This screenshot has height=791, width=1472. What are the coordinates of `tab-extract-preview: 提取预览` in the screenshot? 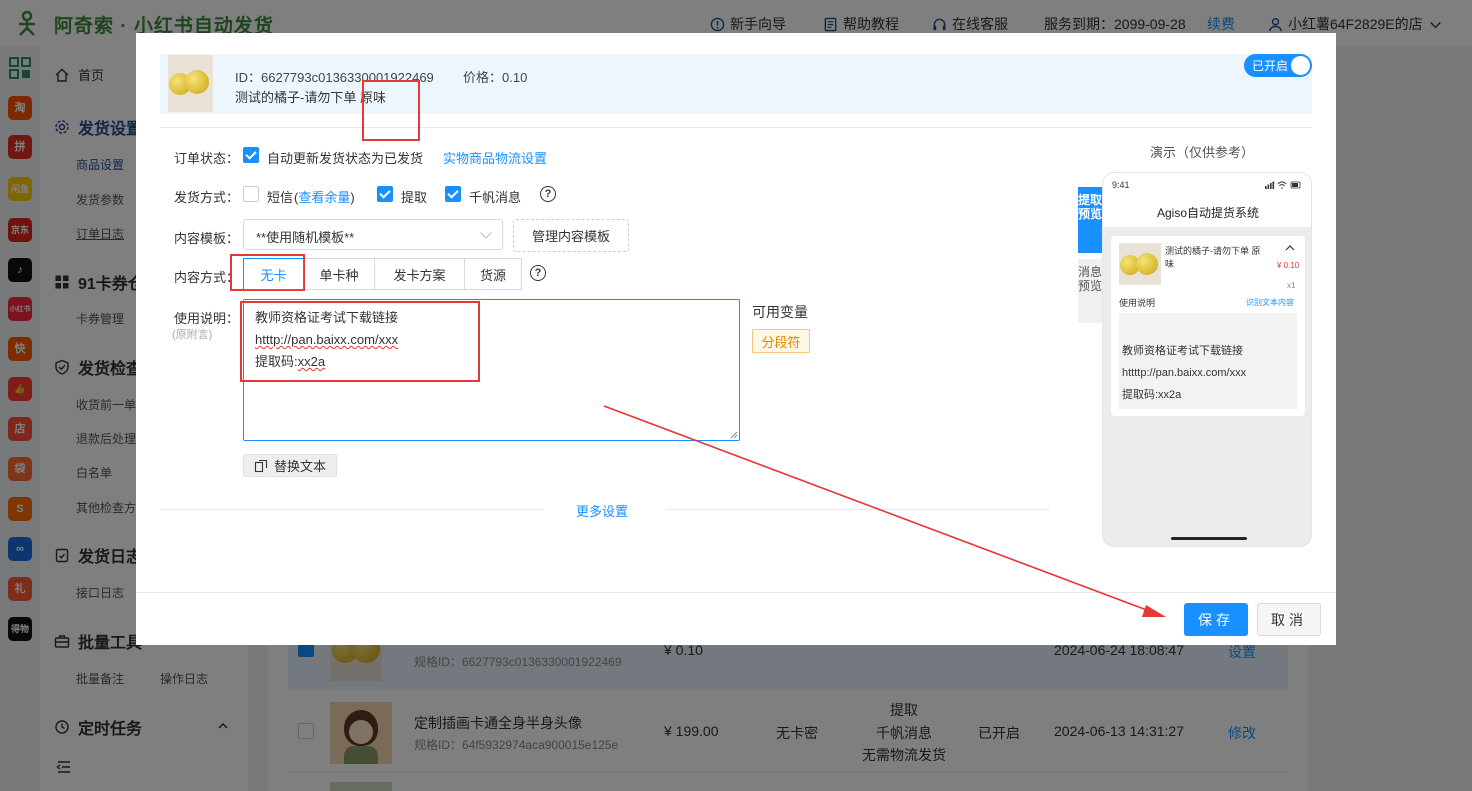 It's located at (1090, 220).